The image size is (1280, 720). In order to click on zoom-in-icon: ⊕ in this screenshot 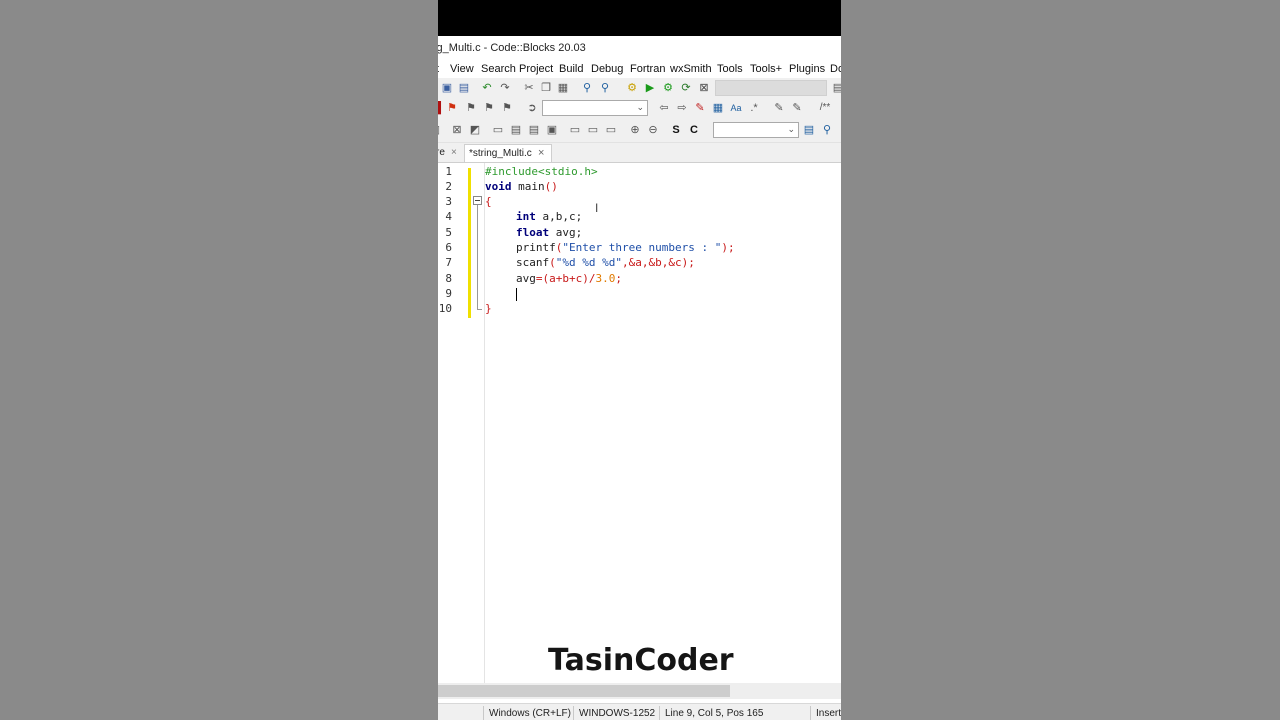, I will do `click(635, 130)`.